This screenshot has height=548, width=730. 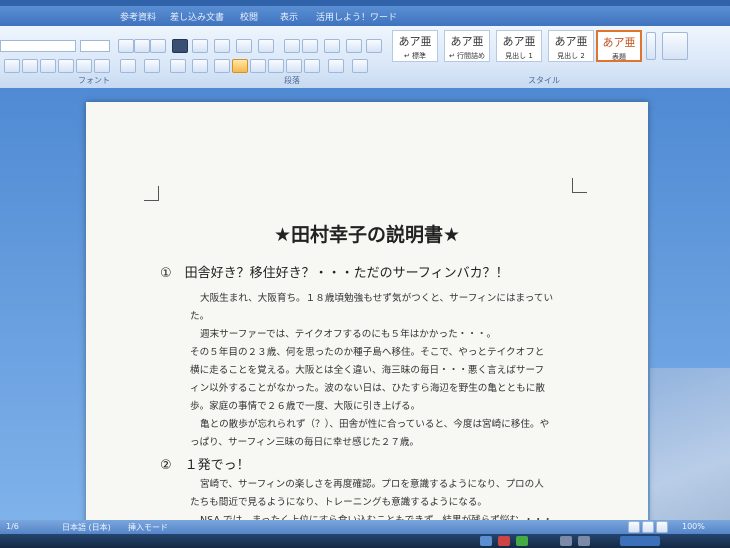 What do you see at coordinates (102, 66) in the screenshot?
I see `superscript-icon` at bounding box center [102, 66].